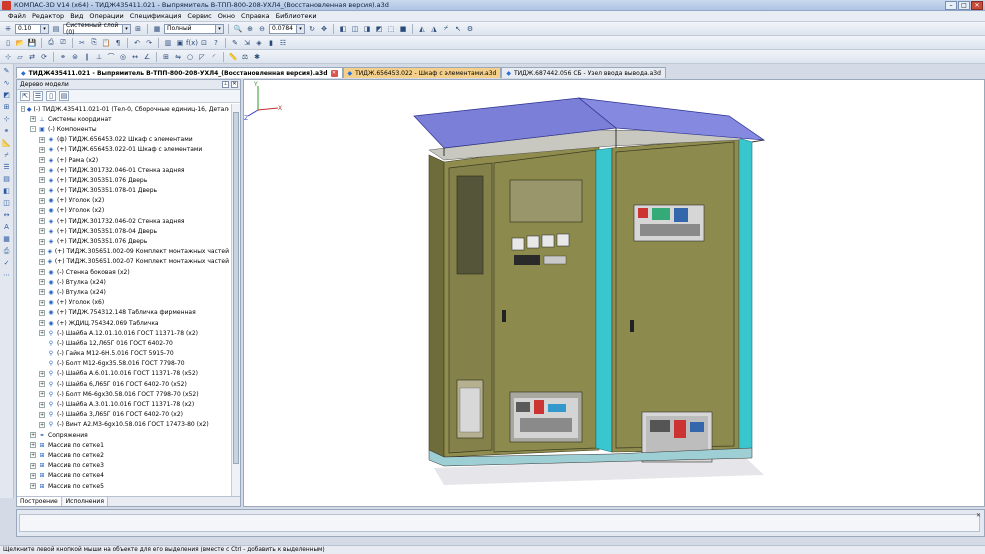 The height and width of the screenshot is (554, 985). What do you see at coordinates (123, 415) in the screenshot?
I see `tree-item: + ⚲ (-) Шайба 3,Л65Г 016 ГОСТ 6402-70 (x2)` at bounding box center [123, 415].